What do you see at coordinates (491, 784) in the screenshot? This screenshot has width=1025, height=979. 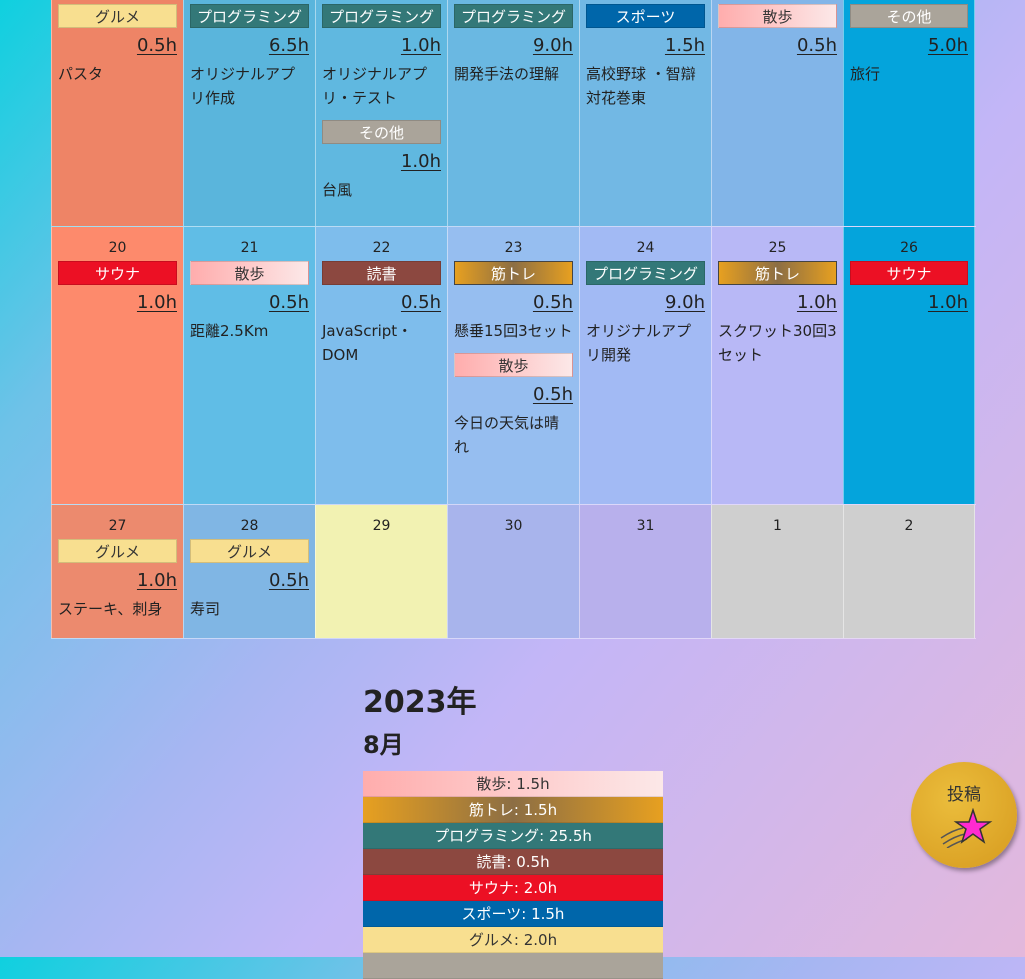 I see `summary-category: 散歩` at bounding box center [491, 784].